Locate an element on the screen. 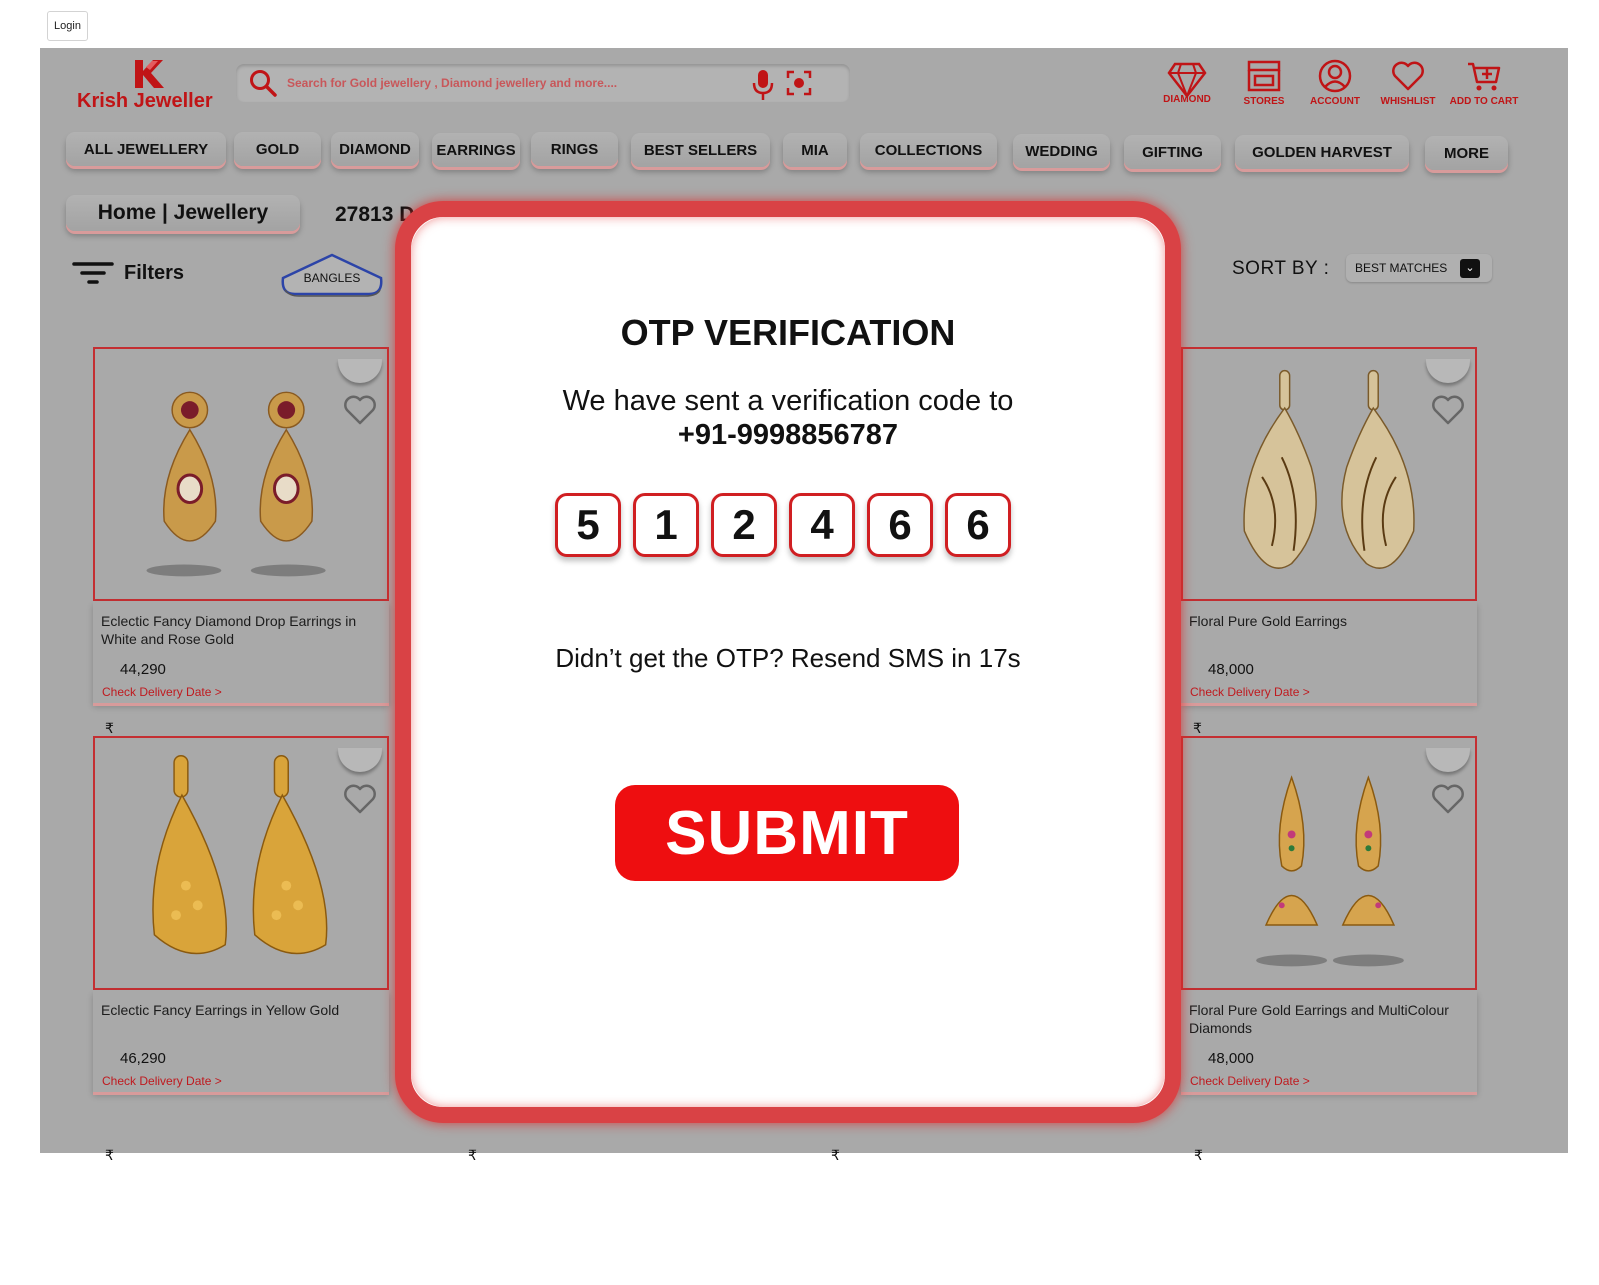 The width and height of the screenshot is (1599, 1285). header-cart-label: ADD TO CART is located at coordinates (1484, 101).